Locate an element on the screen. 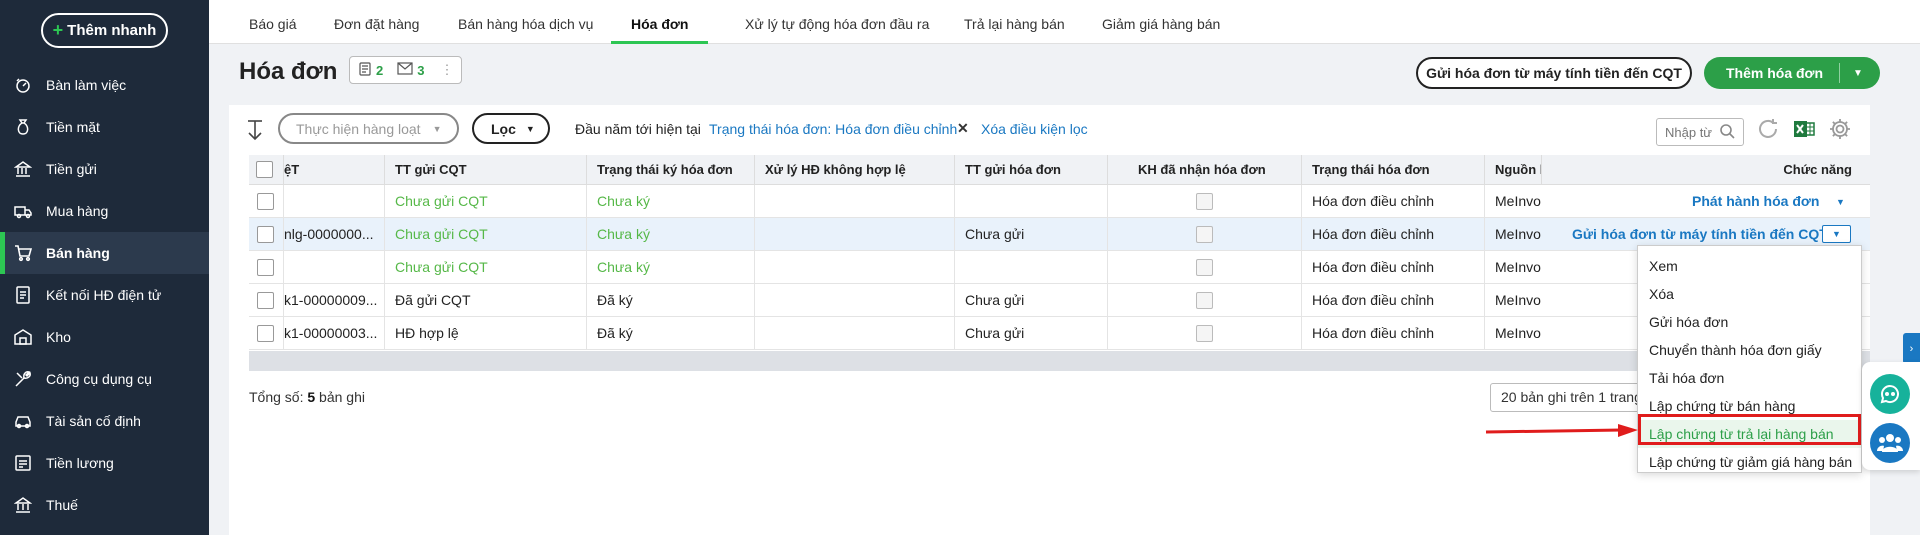  sidebar-item-thue: Thuế is located at coordinates (104, 505).